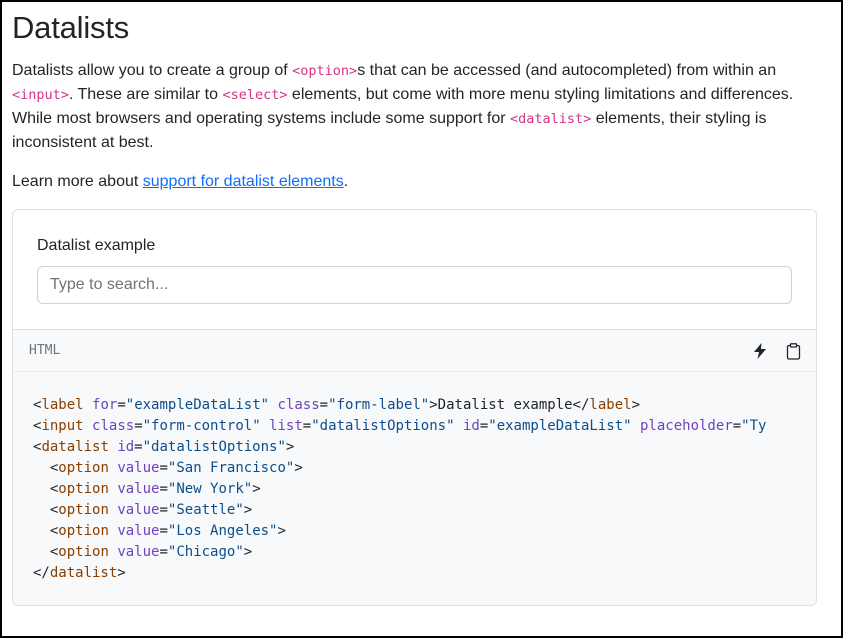 The height and width of the screenshot is (638, 843). Describe the element at coordinates (243, 181) in the screenshot. I see `datalist-support-link: support for datalist elements` at that location.